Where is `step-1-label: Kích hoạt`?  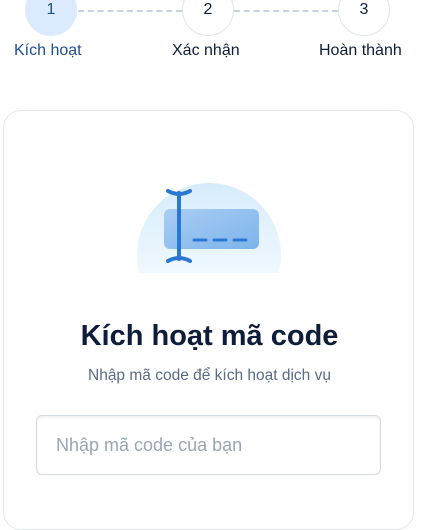
step-1-label: Kích hoạt is located at coordinates (48, 50).